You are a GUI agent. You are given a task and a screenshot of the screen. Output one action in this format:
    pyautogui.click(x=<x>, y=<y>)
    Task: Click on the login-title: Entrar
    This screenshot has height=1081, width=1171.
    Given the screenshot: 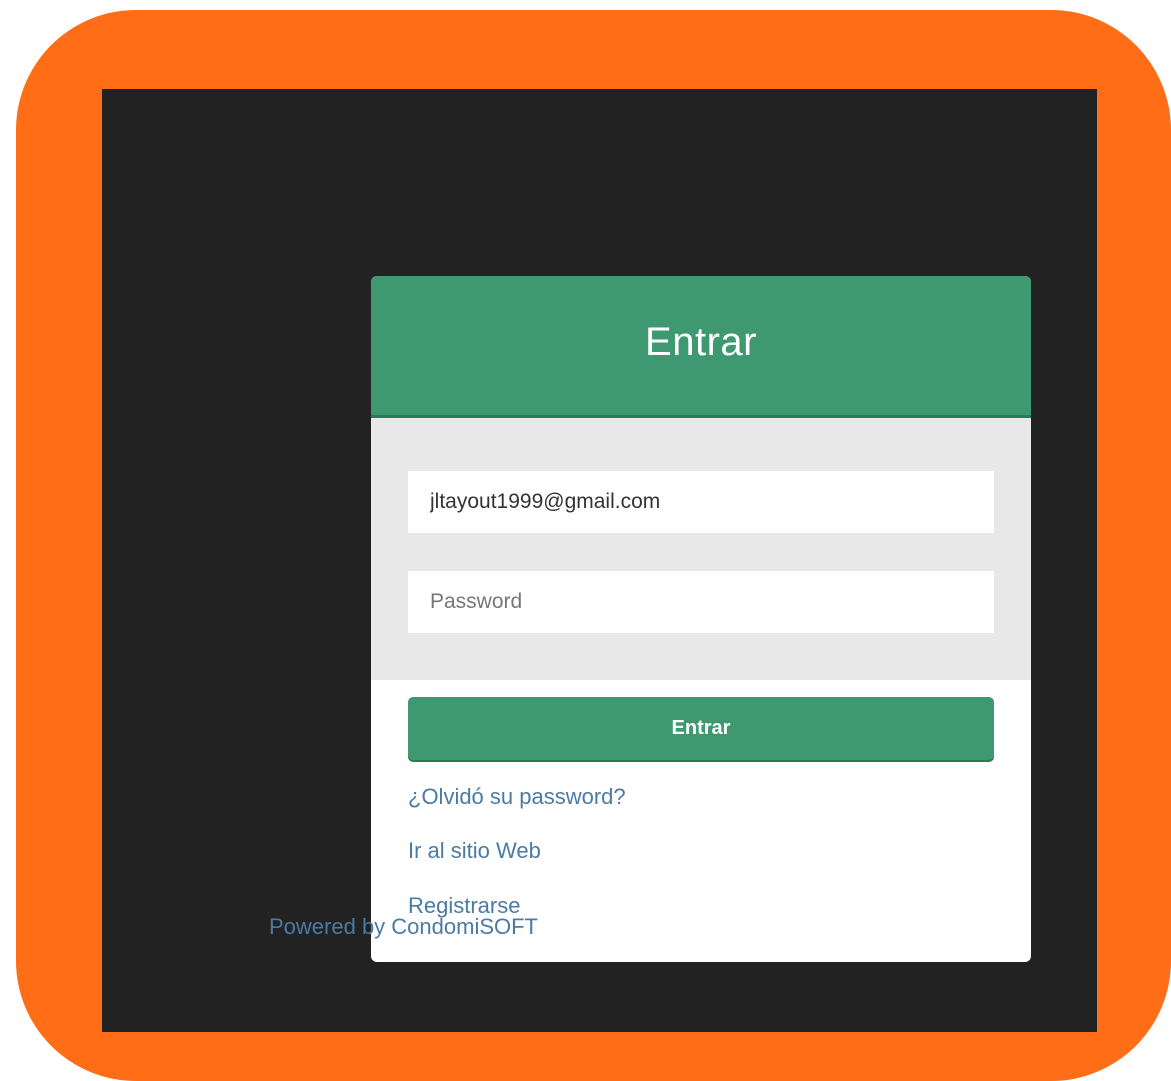 What is the action you would take?
    pyautogui.click(x=701, y=342)
    